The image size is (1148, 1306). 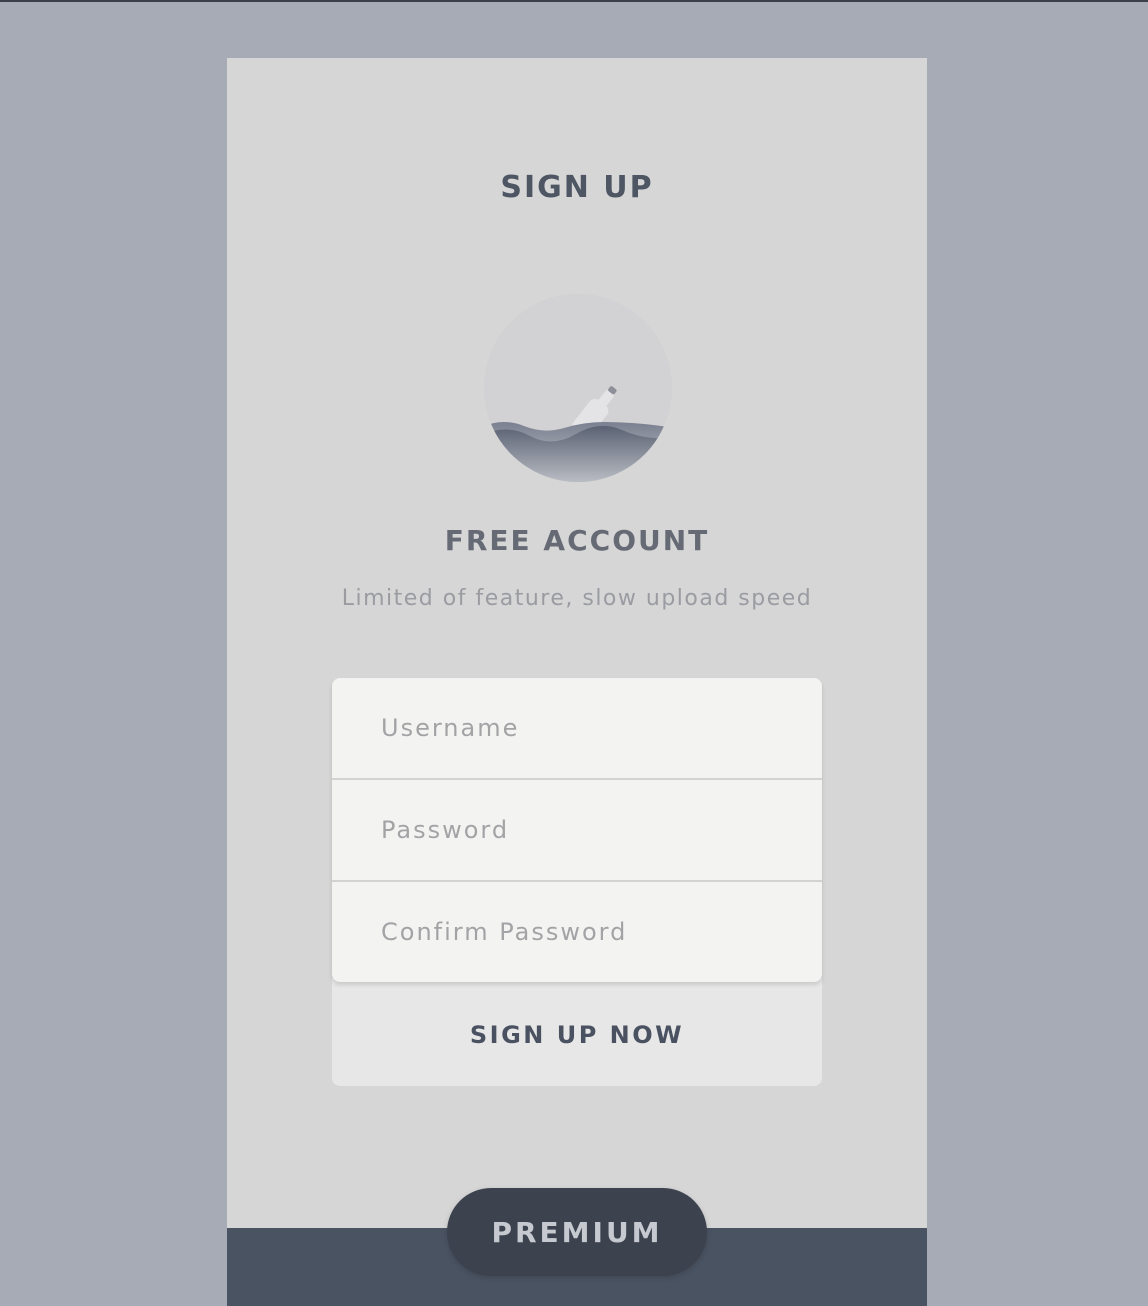 I want to click on plan-subtitle: Limited of feature, slow upload speed, so click(x=577, y=598).